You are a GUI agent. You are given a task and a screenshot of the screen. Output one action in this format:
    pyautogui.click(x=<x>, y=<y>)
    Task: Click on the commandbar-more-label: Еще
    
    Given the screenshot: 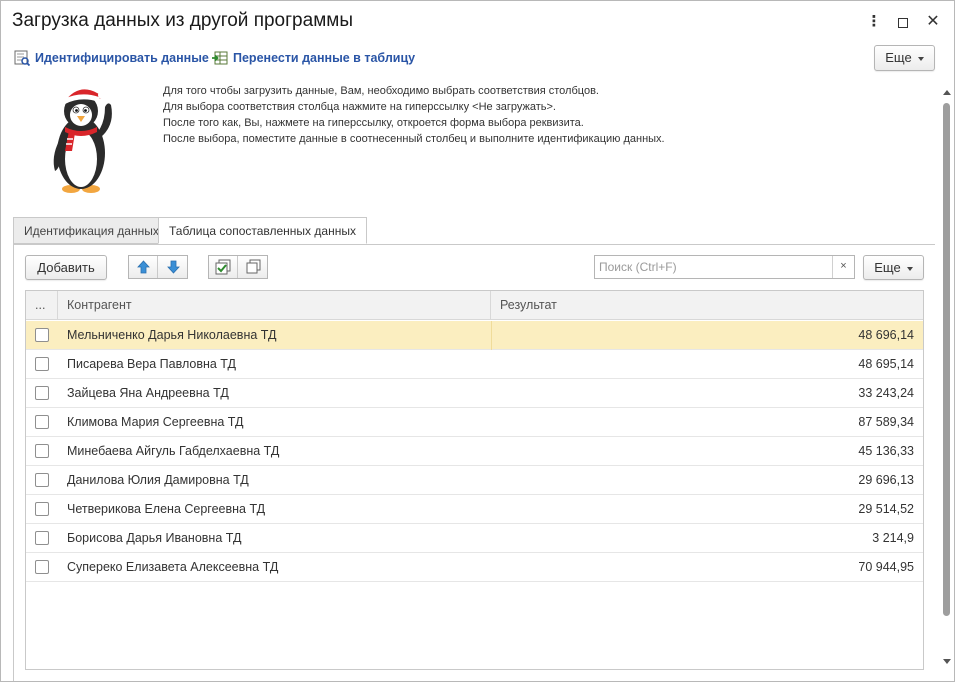 What is the action you would take?
    pyautogui.click(x=898, y=57)
    